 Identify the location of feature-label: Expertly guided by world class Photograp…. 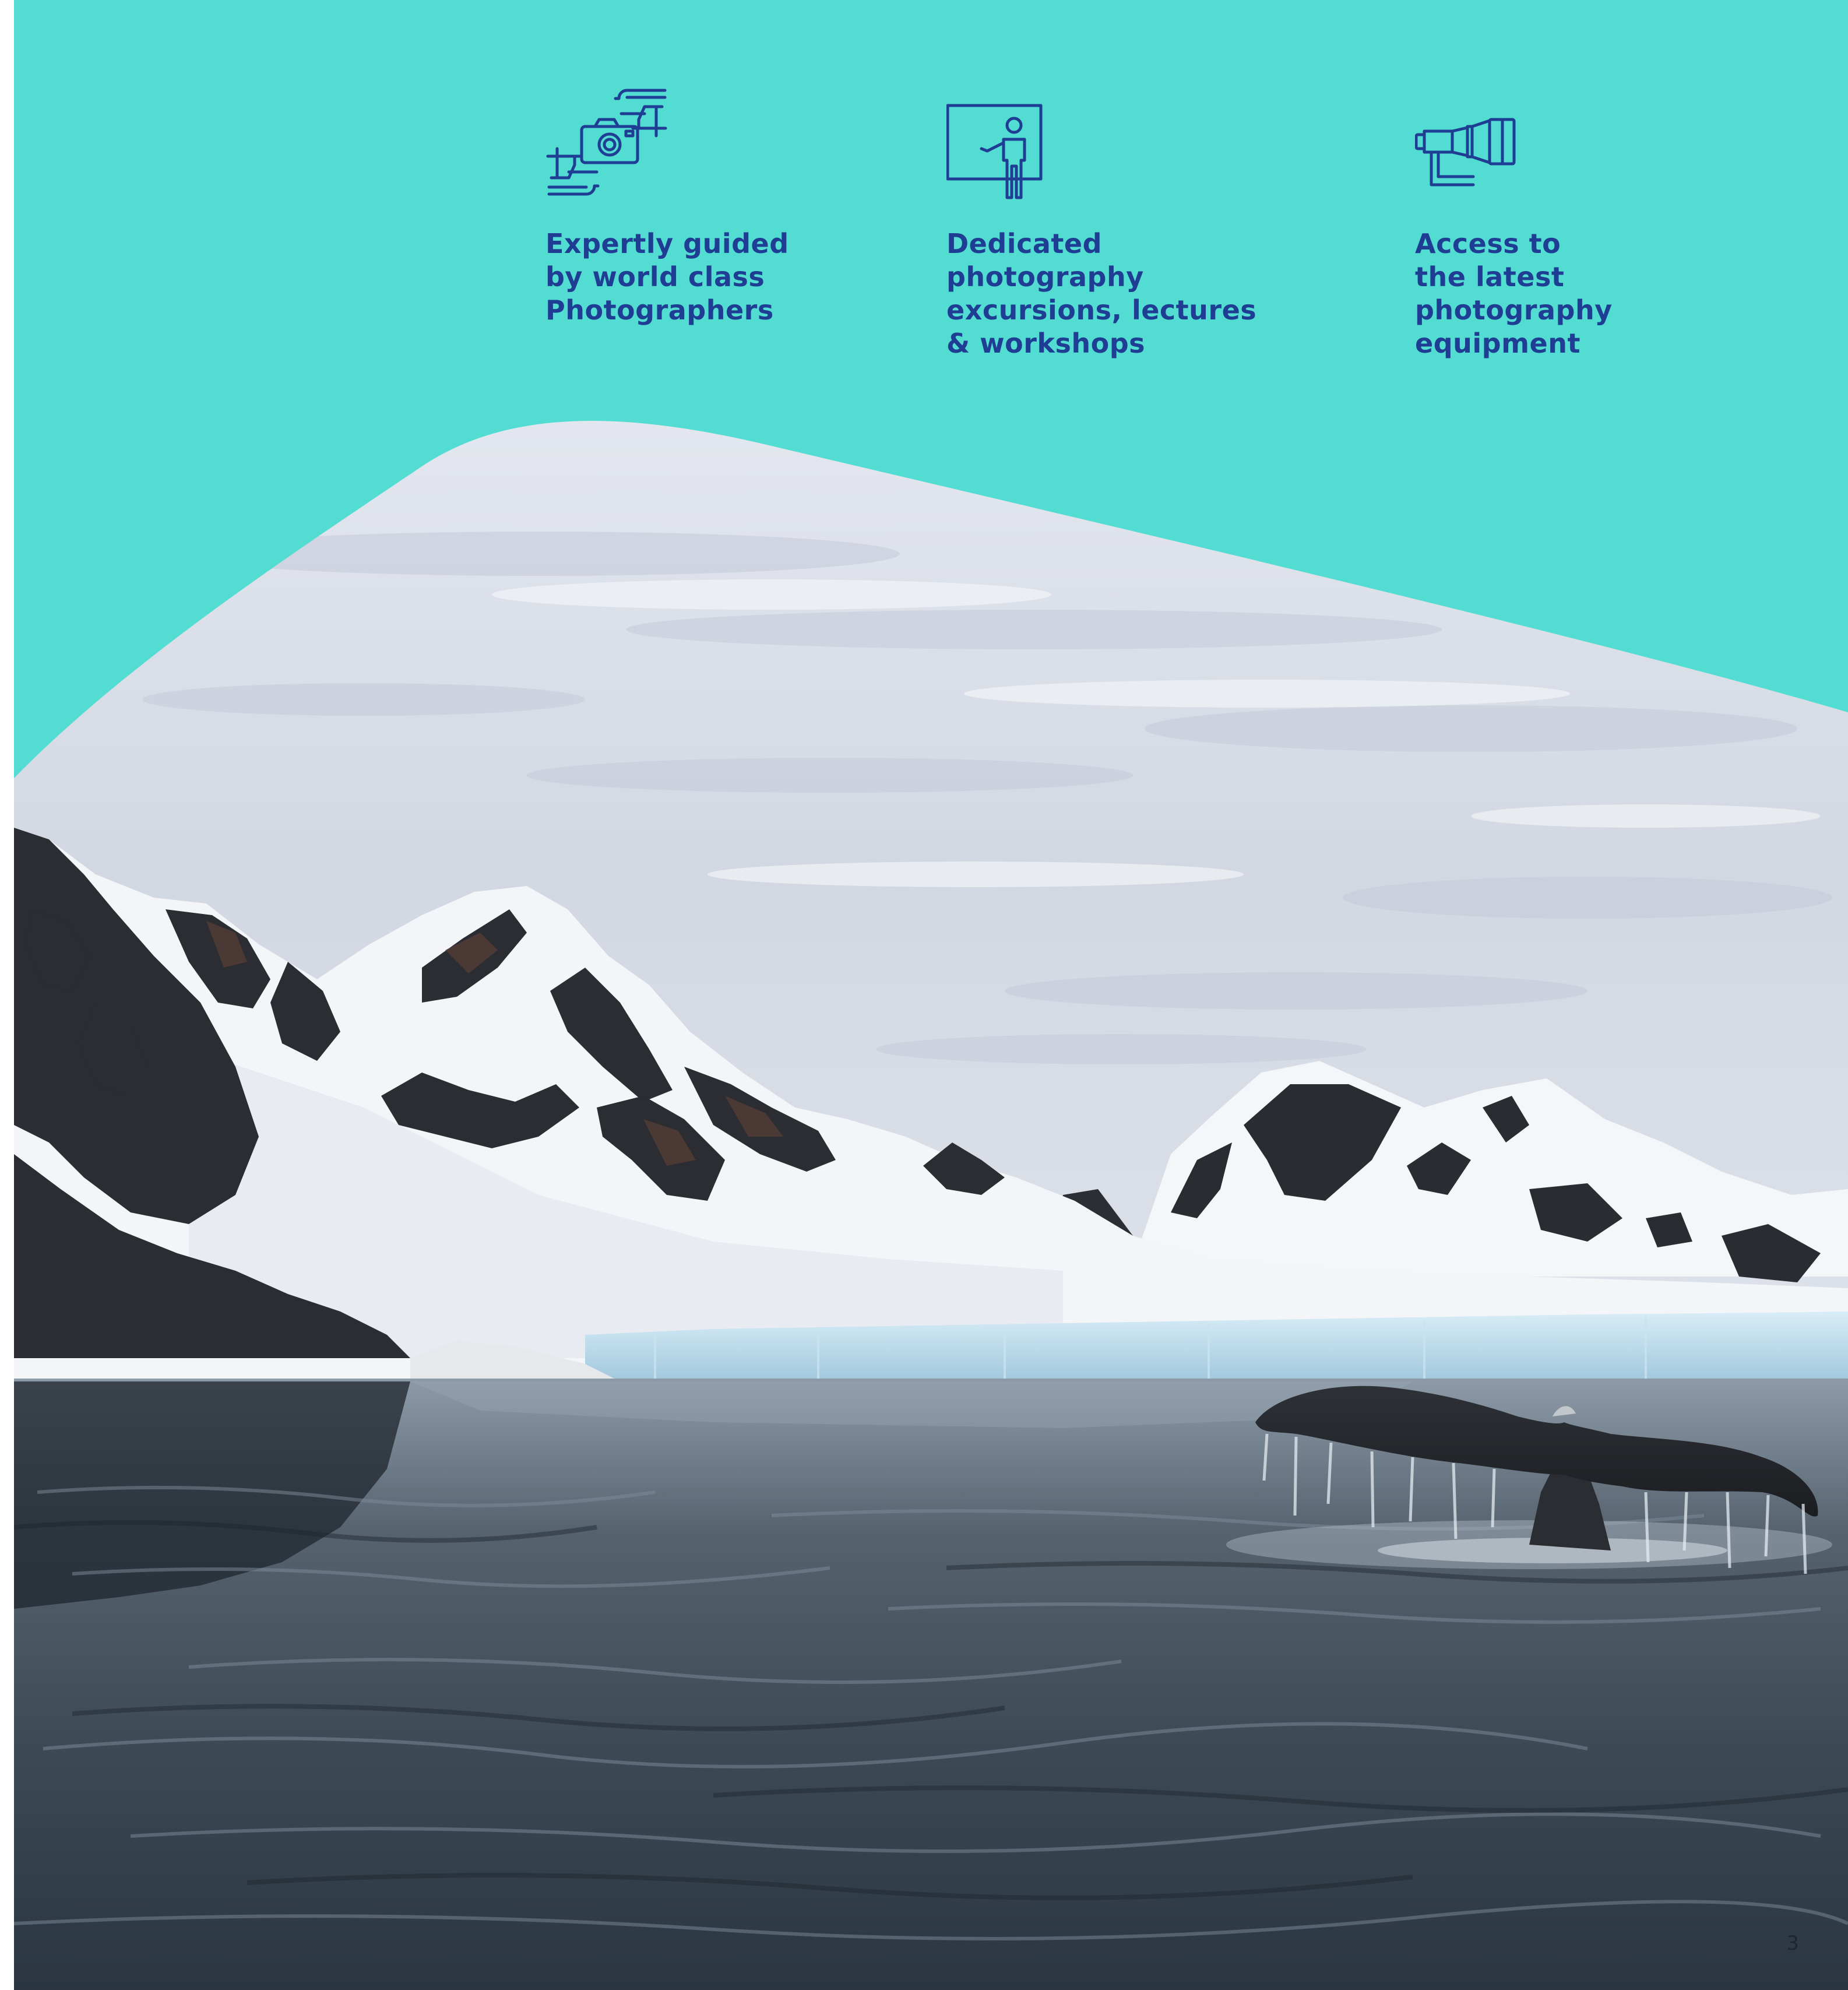
(667, 277).